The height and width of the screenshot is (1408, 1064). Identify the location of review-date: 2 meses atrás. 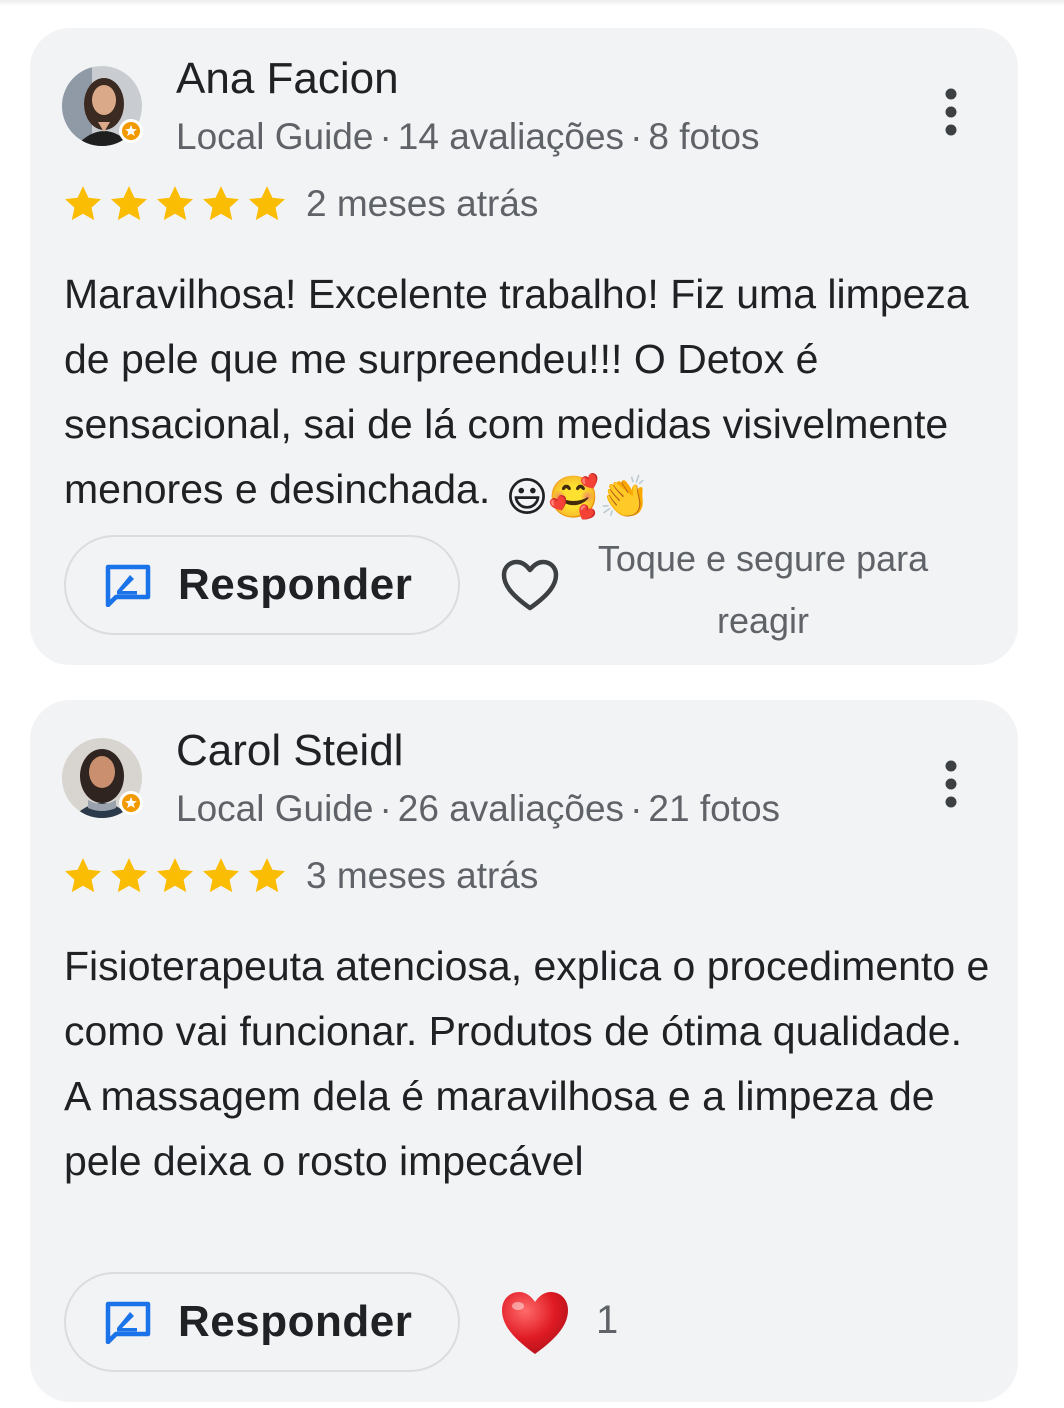
(422, 203).